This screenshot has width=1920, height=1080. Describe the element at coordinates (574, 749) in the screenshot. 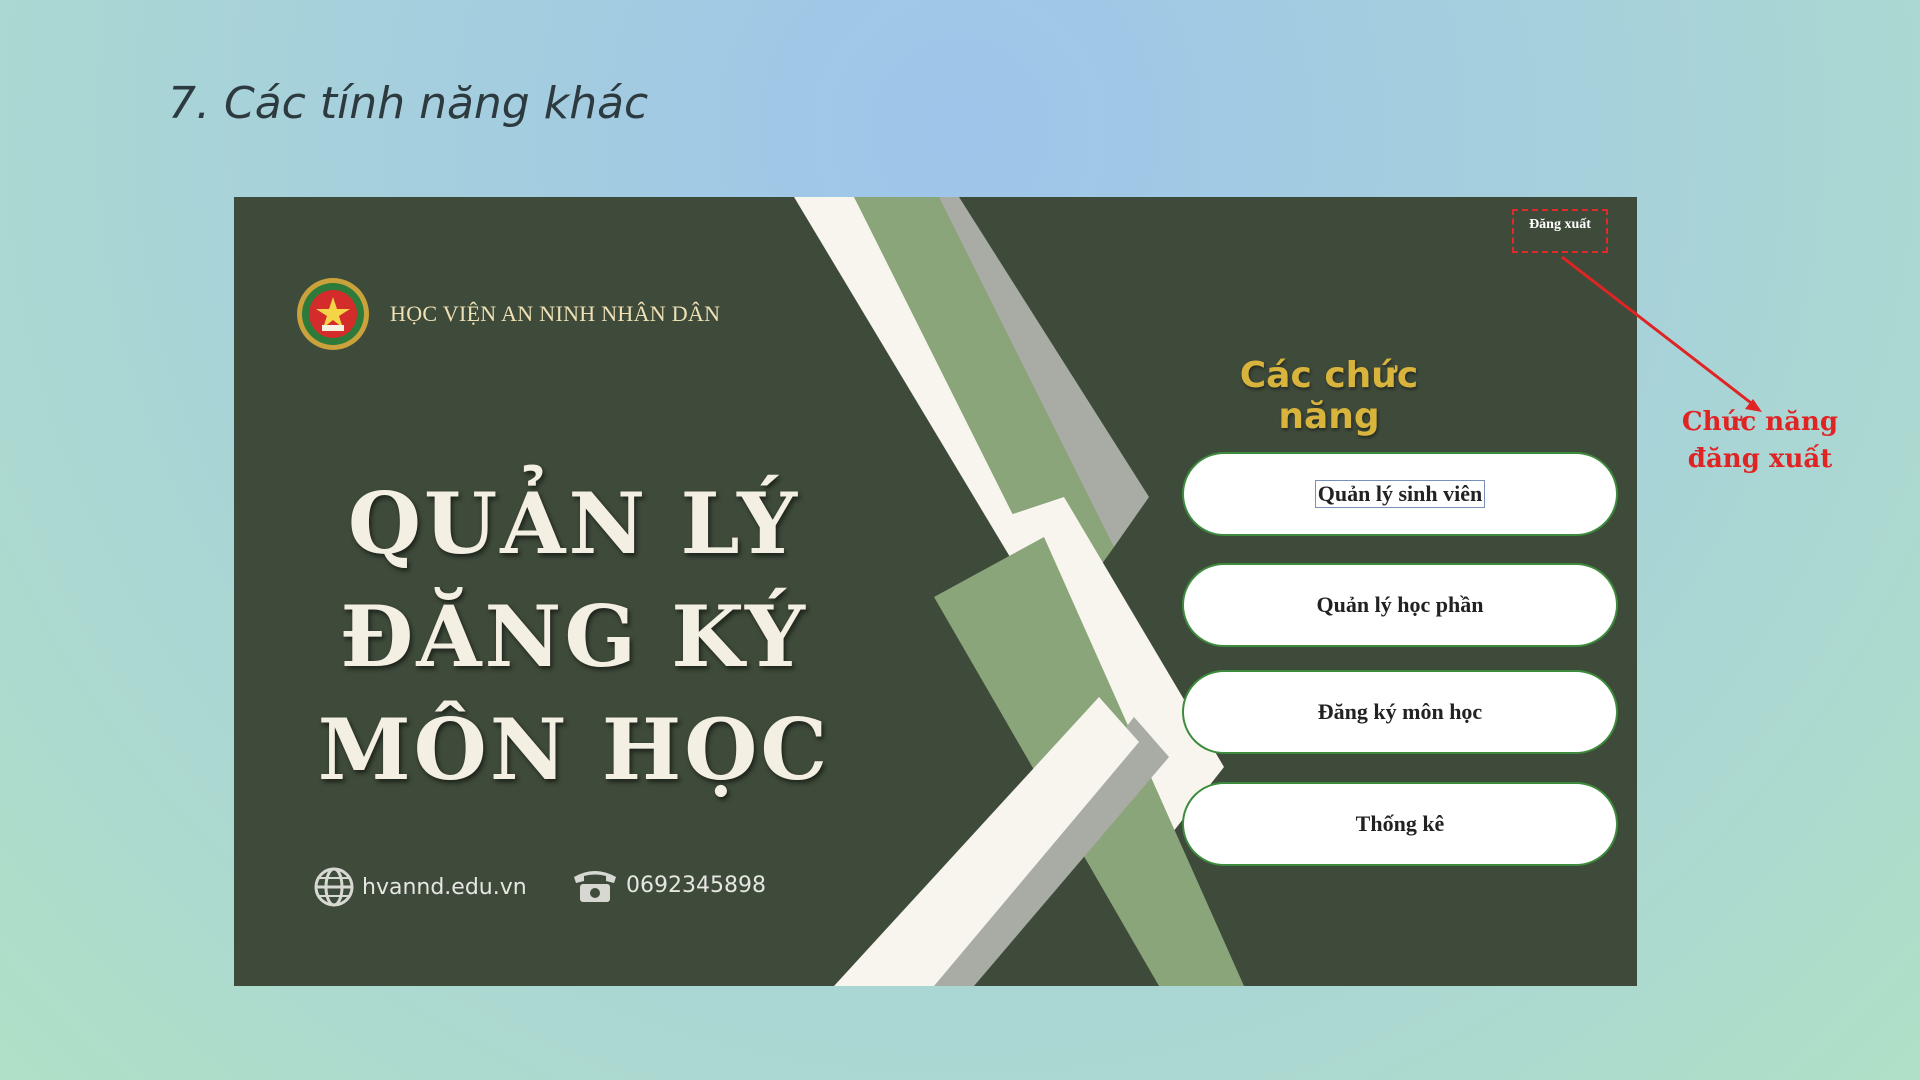

I see `hero-line: MÔN HỌC` at that location.